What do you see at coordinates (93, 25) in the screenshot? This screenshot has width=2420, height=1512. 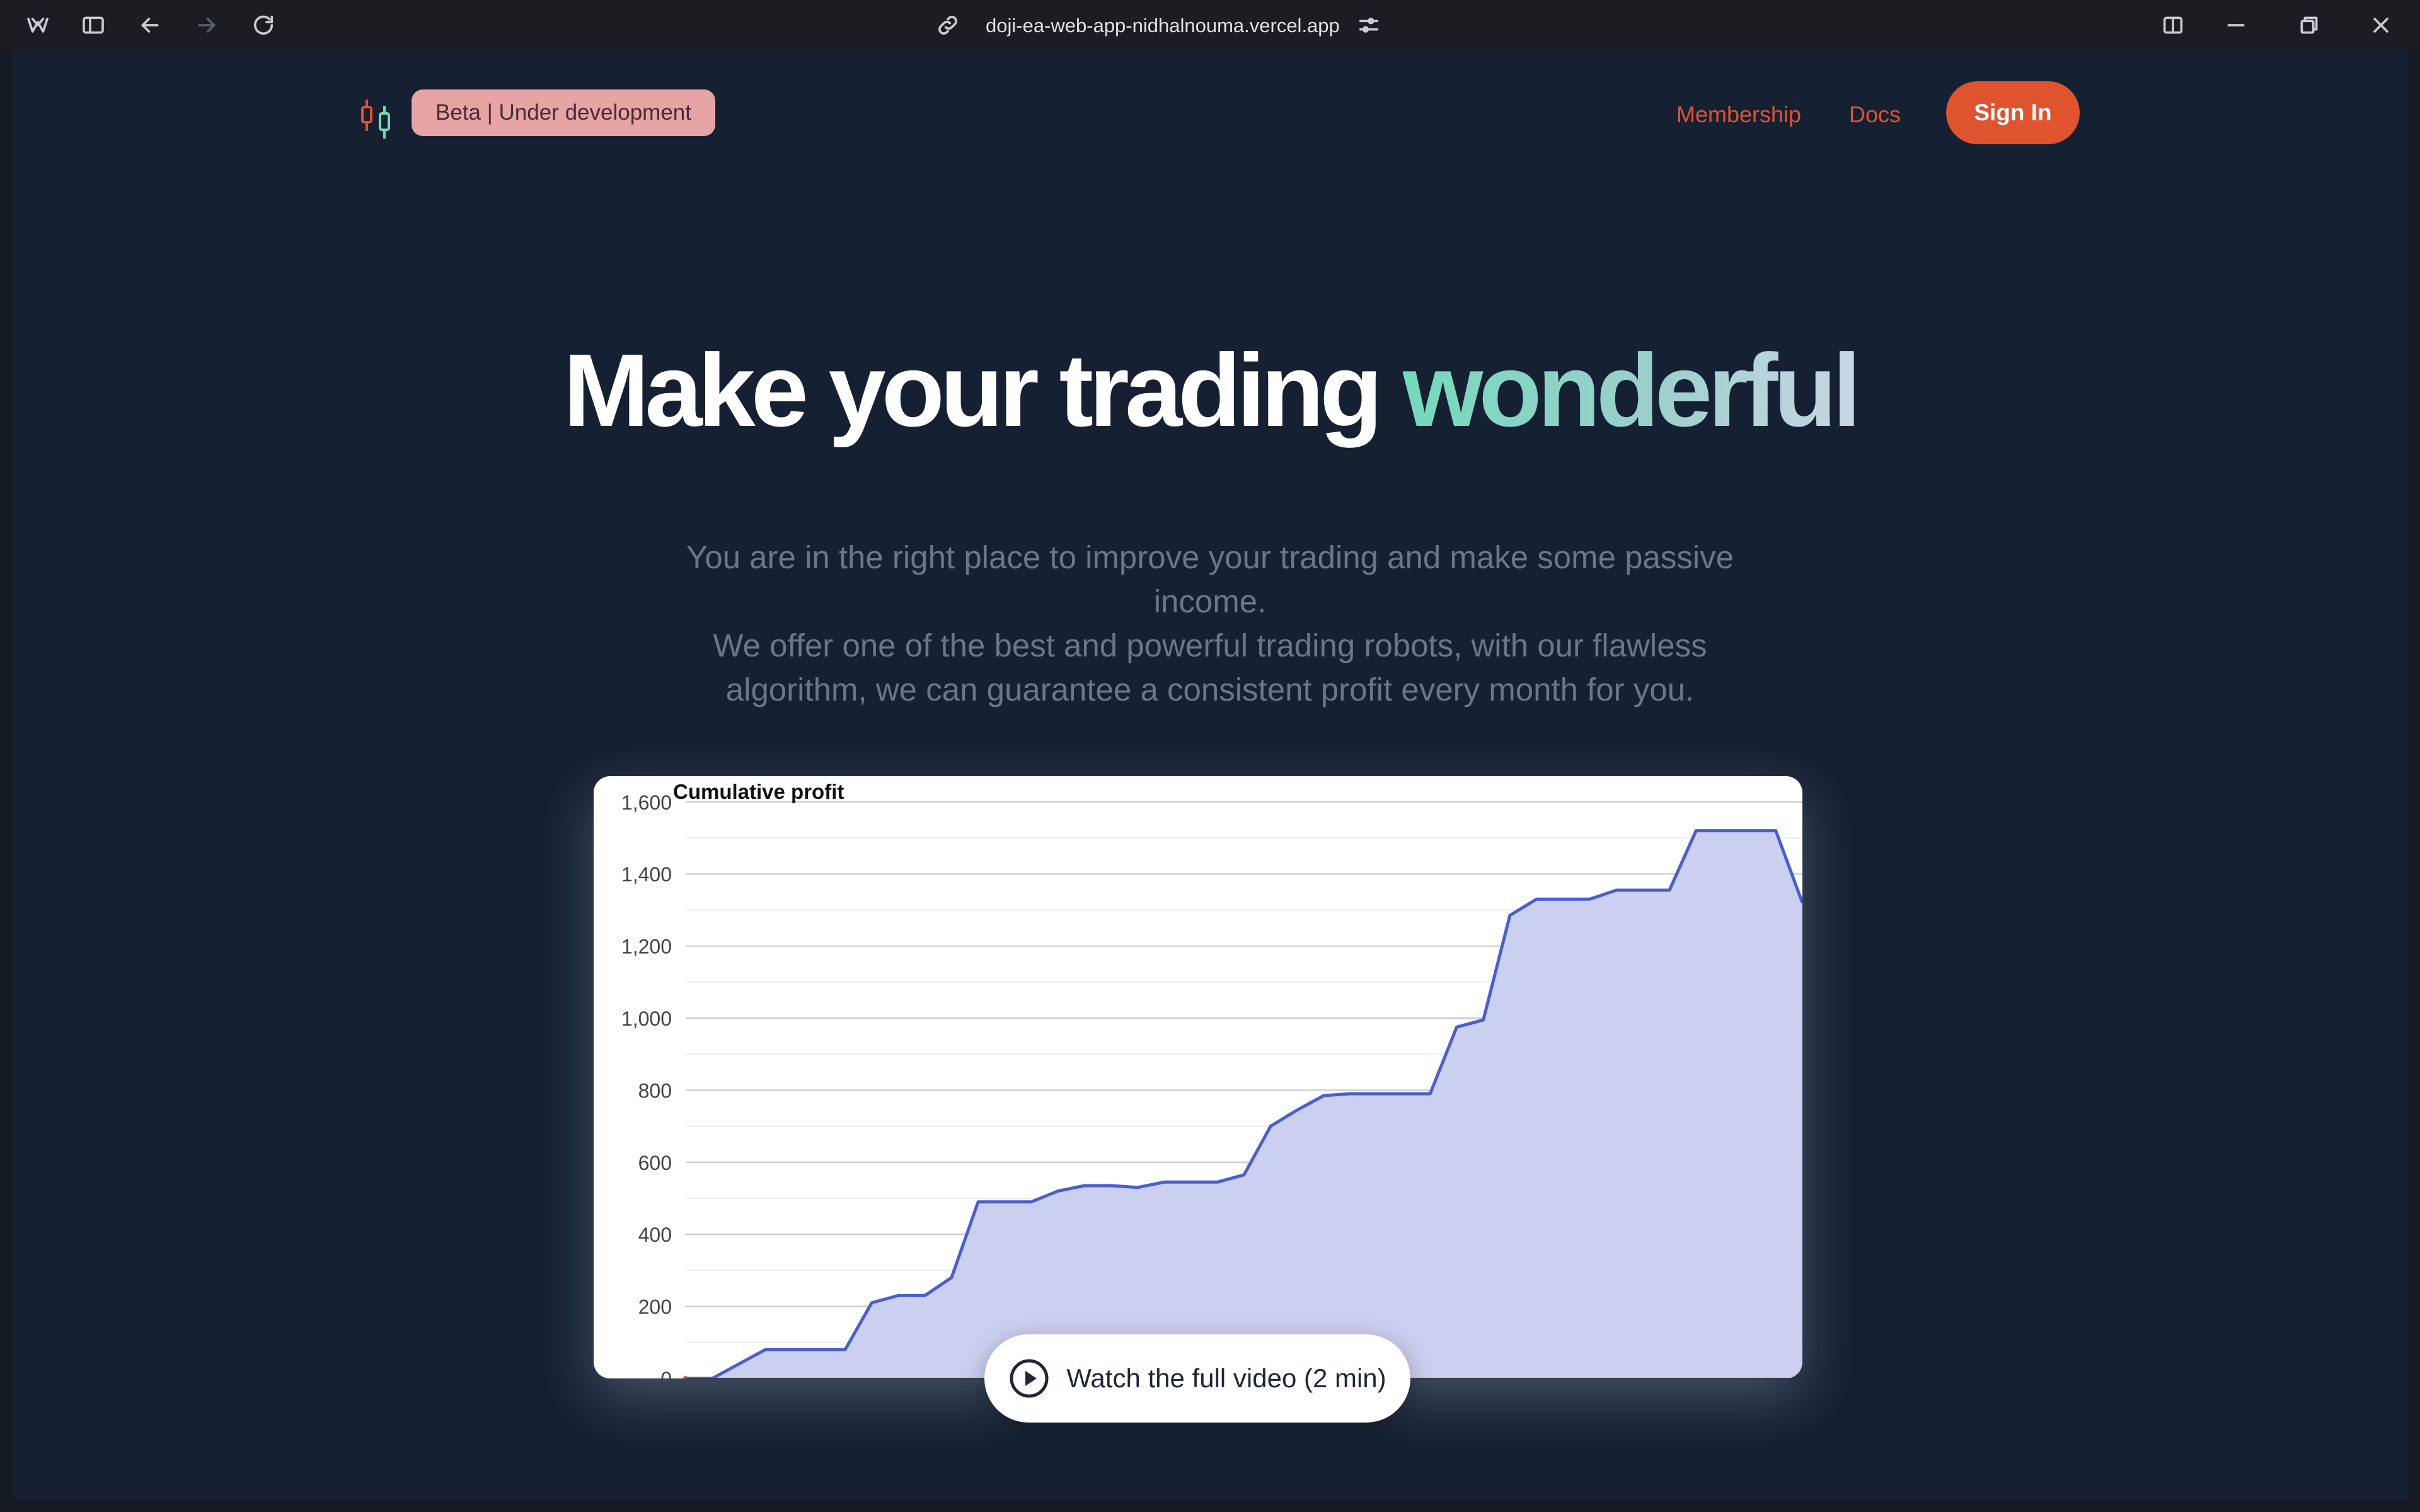 I see `sidebar-toggle-icon` at bounding box center [93, 25].